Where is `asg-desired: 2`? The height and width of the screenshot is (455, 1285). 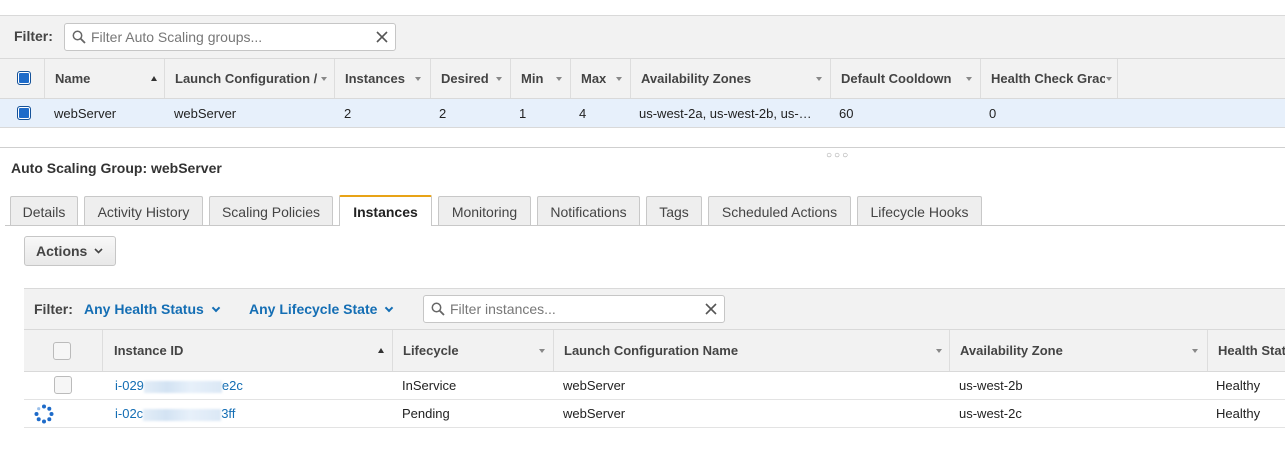
asg-desired: 2 is located at coordinates (443, 113).